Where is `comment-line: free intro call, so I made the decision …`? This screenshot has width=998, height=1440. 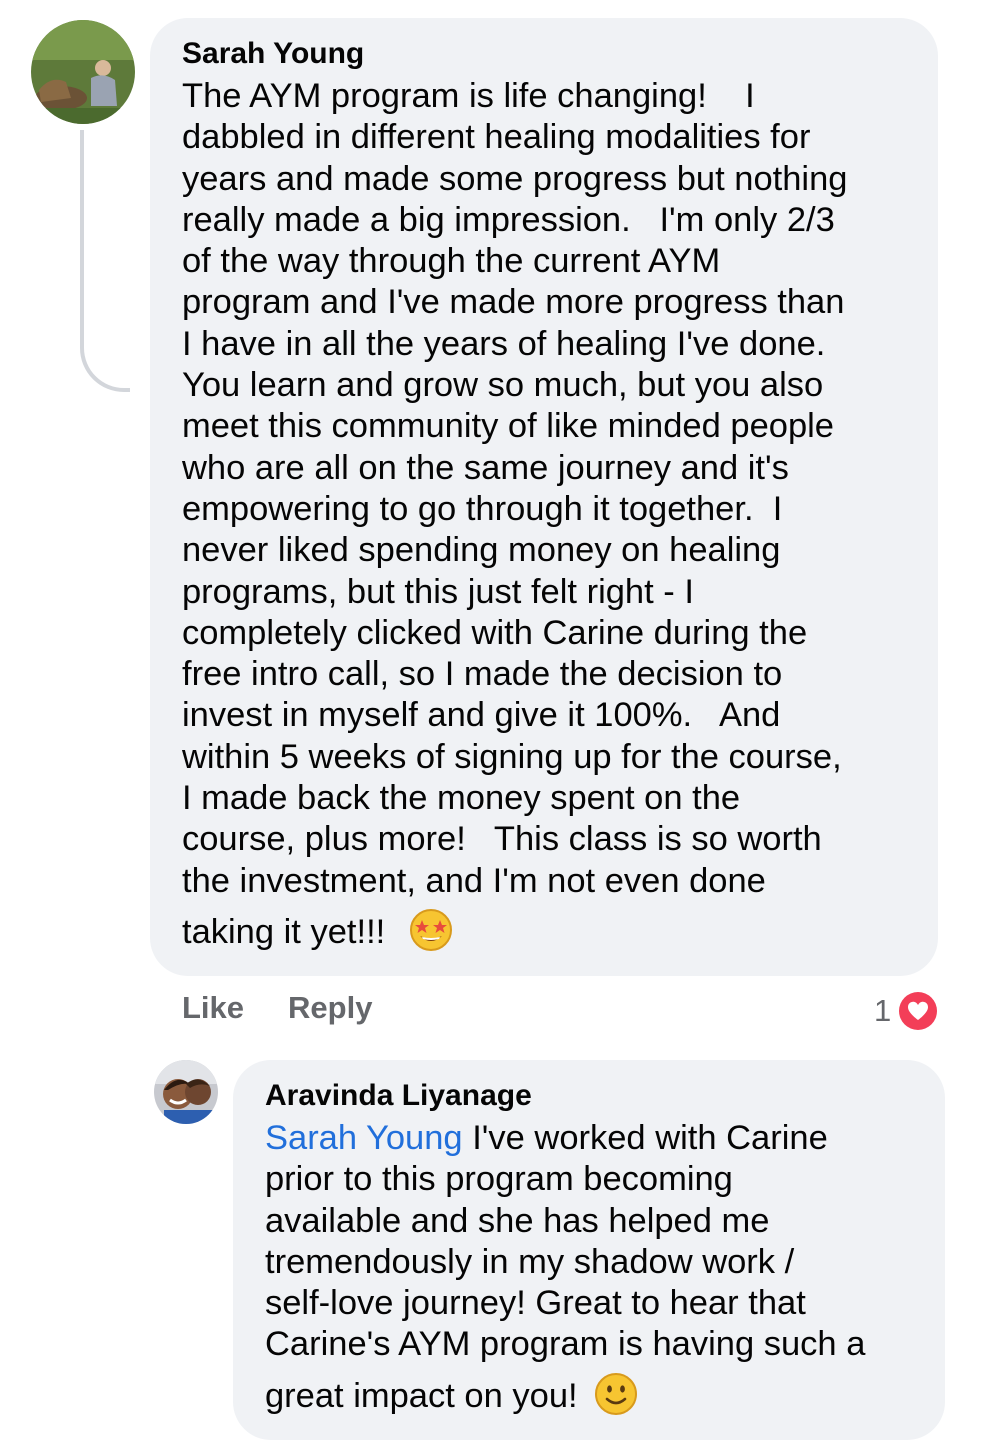 comment-line: free intro call, so I made the decision … is located at coordinates (482, 674).